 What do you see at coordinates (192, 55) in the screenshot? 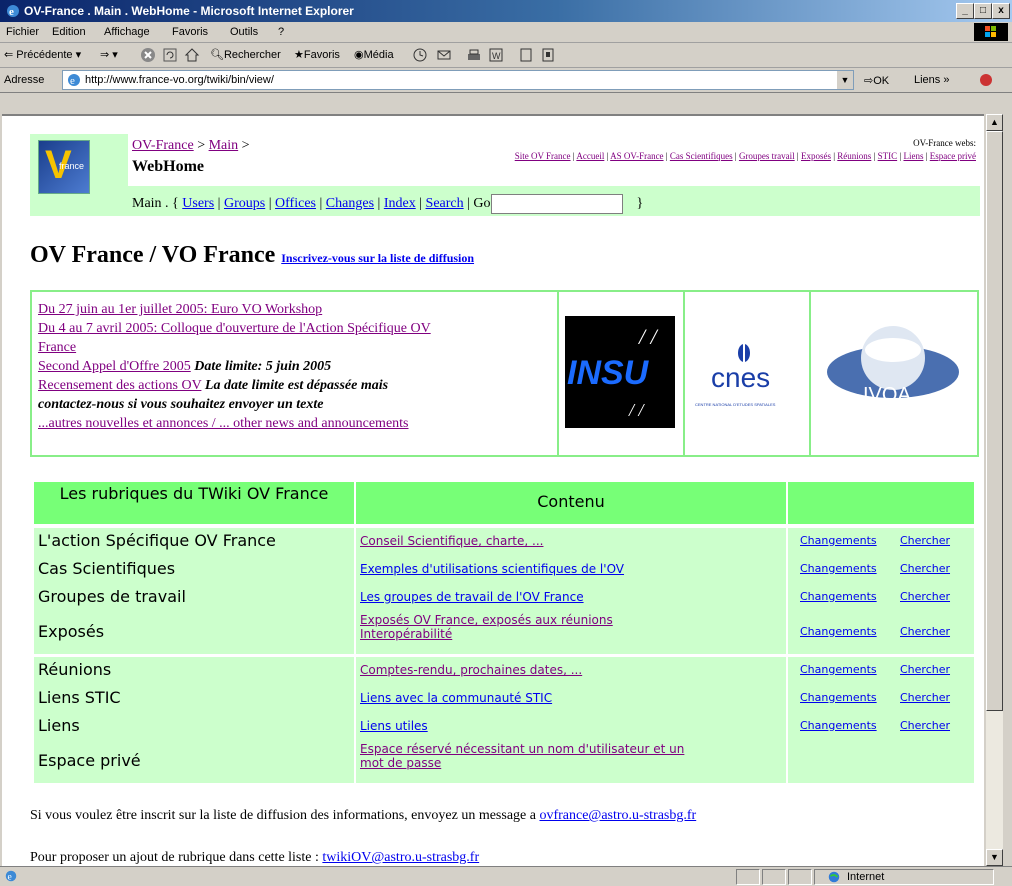
I see `home-icon` at bounding box center [192, 55].